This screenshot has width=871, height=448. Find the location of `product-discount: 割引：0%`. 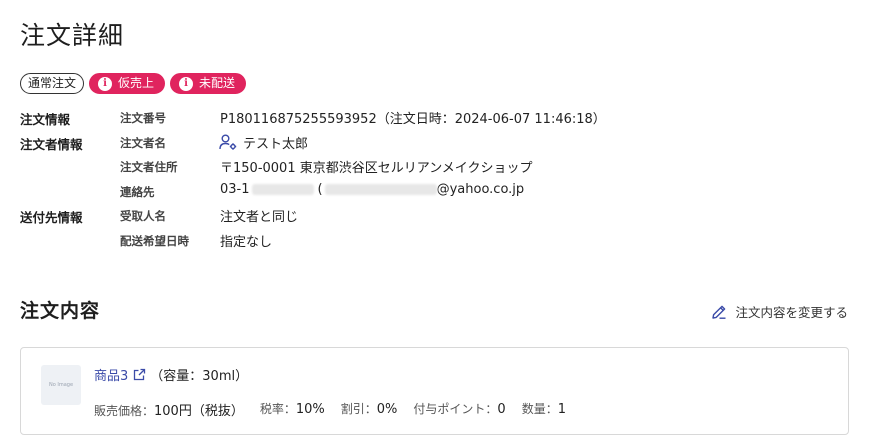

product-discount: 割引：0% is located at coordinates (369, 409).